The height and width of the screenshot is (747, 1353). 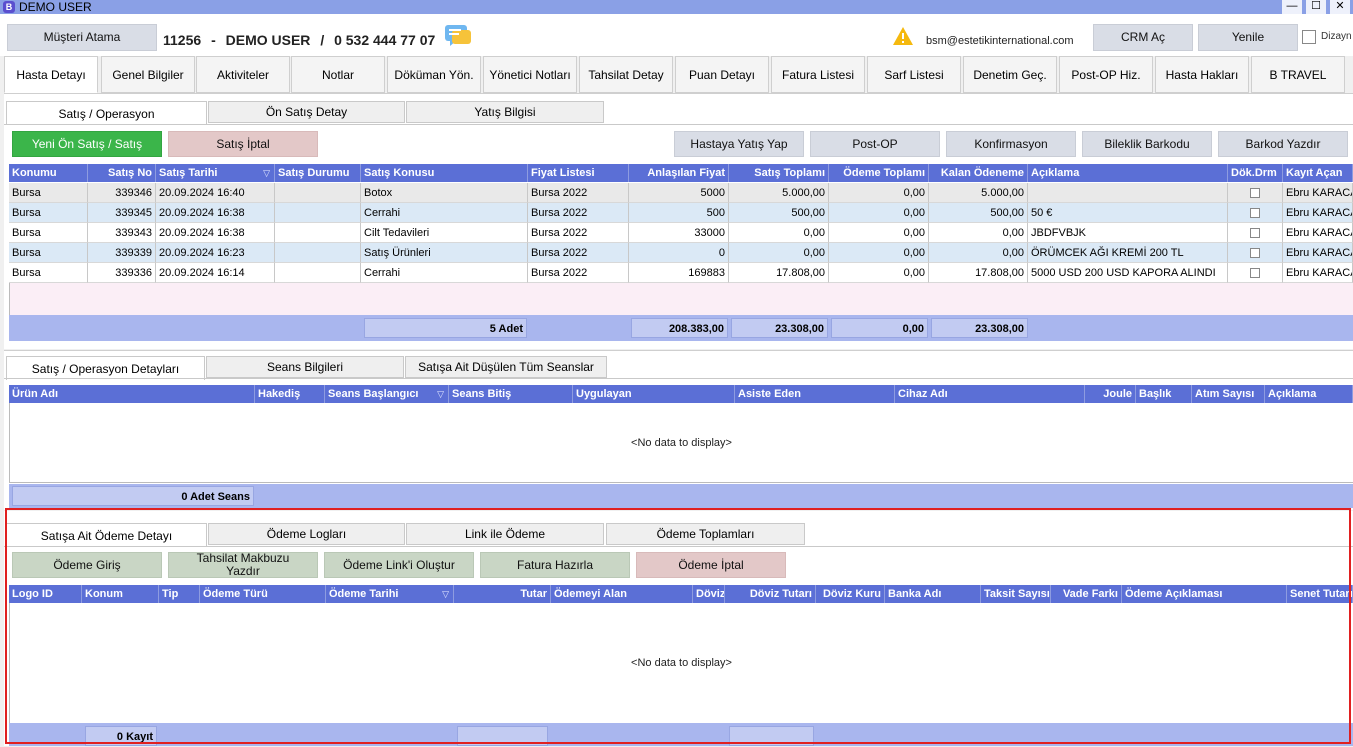 What do you see at coordinates (705, 534) in the screenshot?
I see `subtab-odeme-toplamlar: Ödeme Toplamları` at bounding box center [705, 534].